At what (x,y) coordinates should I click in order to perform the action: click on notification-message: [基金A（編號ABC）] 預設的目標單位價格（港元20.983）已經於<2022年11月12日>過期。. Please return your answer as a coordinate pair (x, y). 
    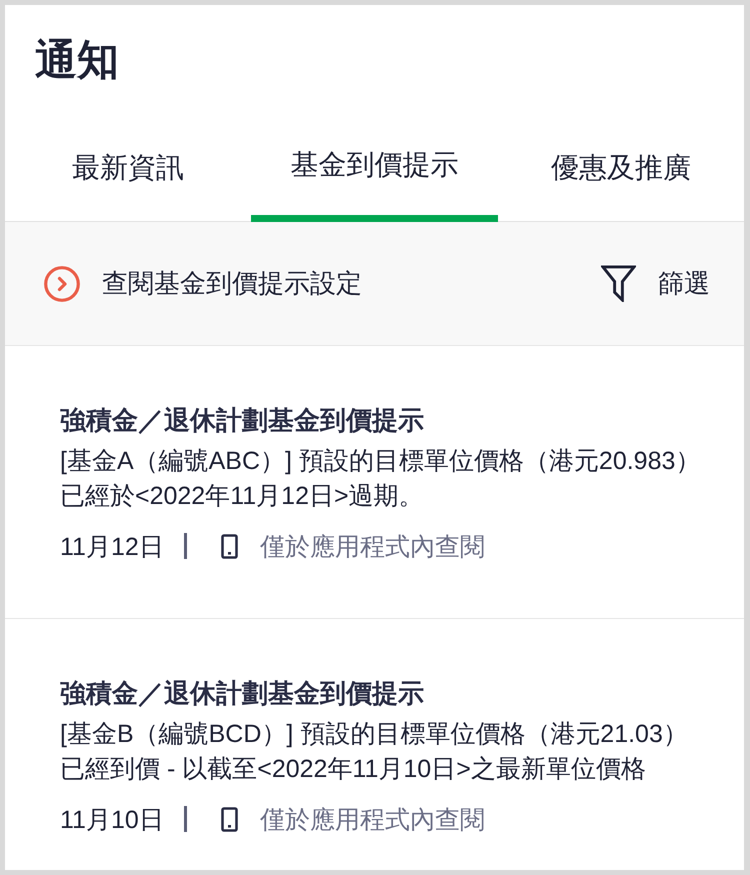
    Looking at the image, I should click on (381, 479).